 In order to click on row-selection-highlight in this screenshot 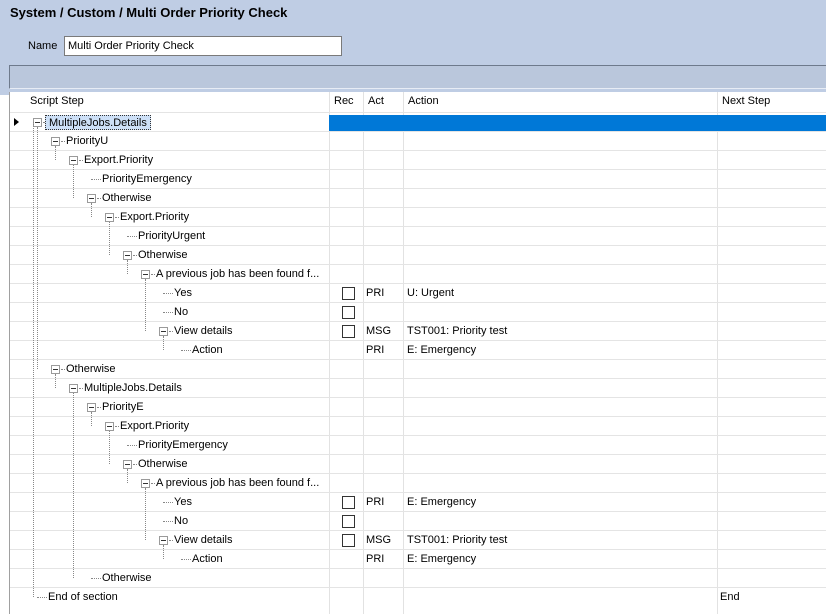, I will do `click(577, 123)`.